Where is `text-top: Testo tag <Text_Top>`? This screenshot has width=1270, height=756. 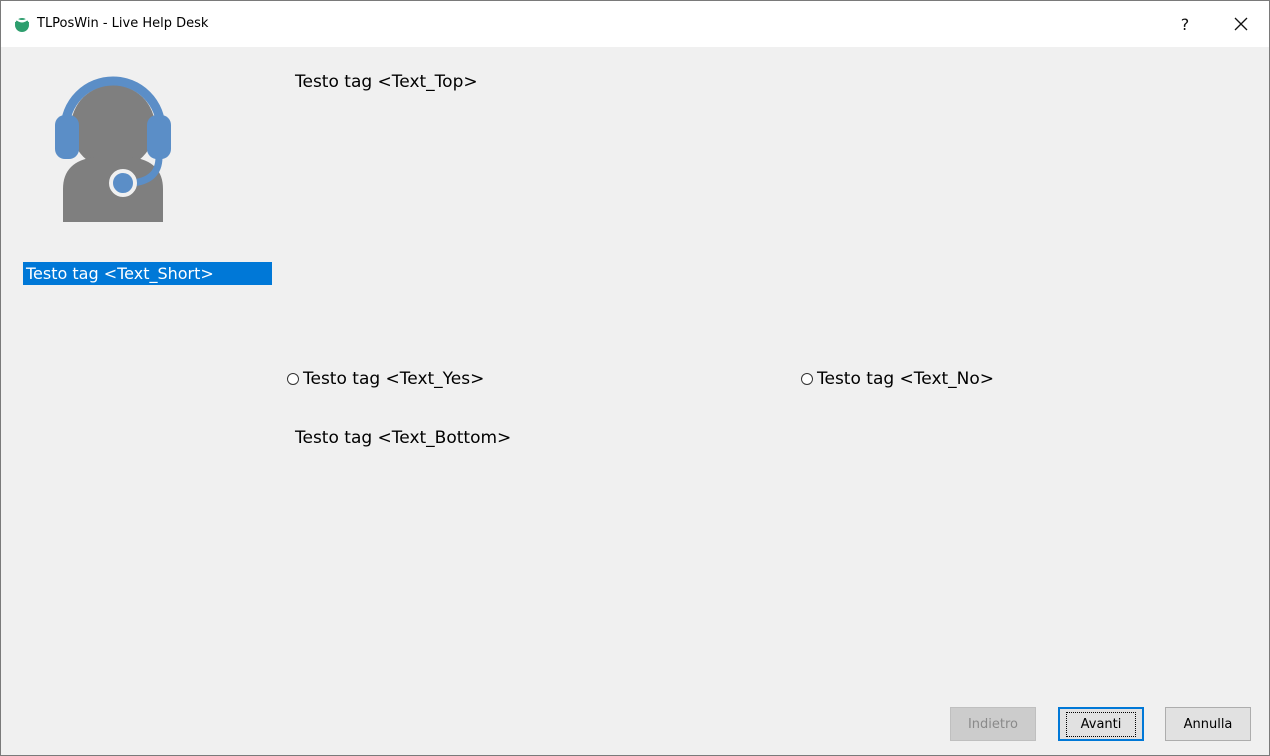
text-top: Testo tag <Text_Top> is located at coordinates (386, 82).